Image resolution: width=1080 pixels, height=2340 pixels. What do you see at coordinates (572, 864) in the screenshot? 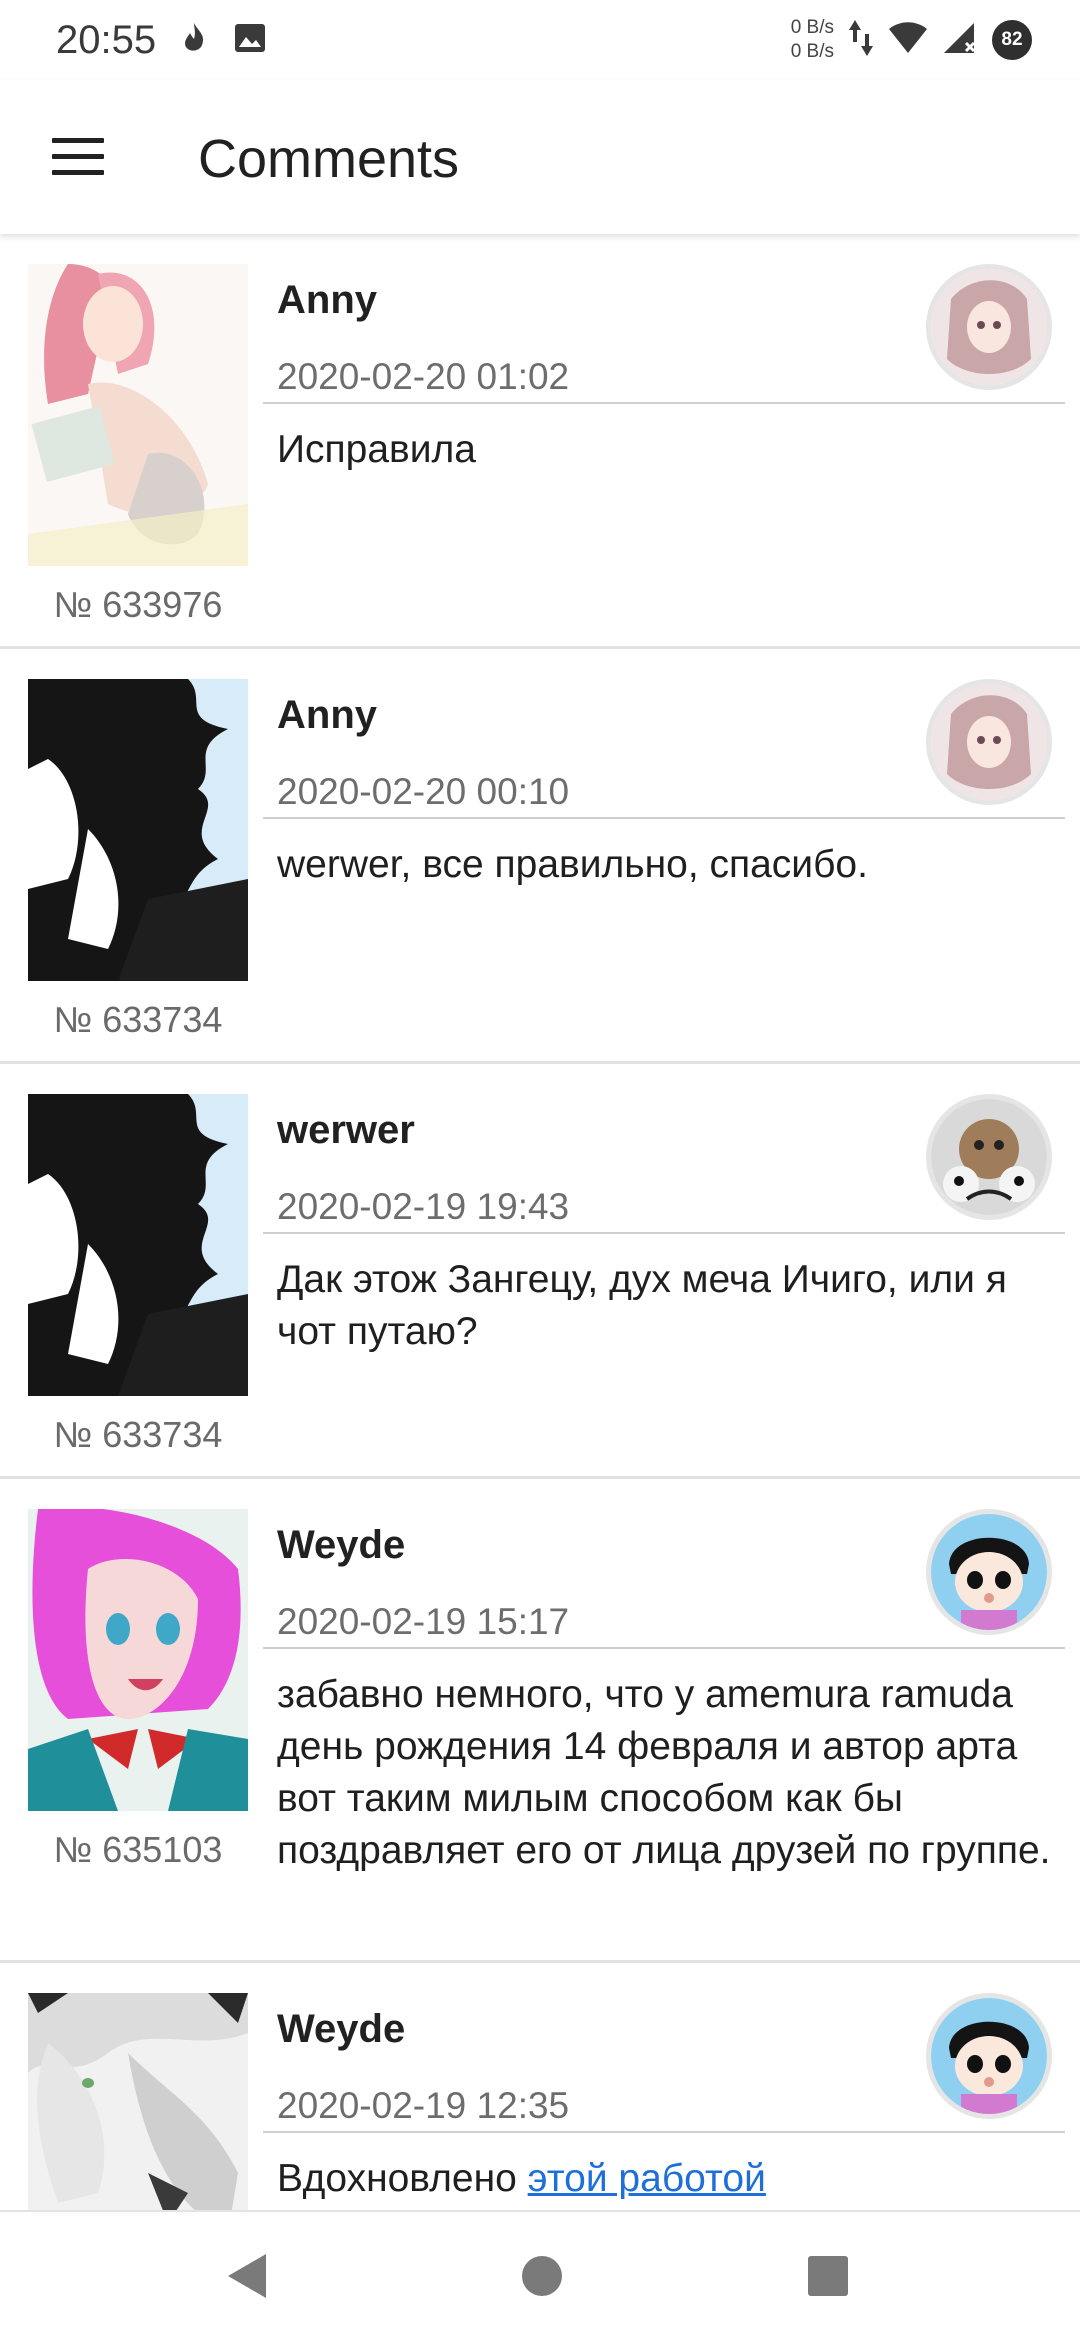
I see `comment-text: werwer, все правильно, спасибо.` at bounding box center [572, 864].